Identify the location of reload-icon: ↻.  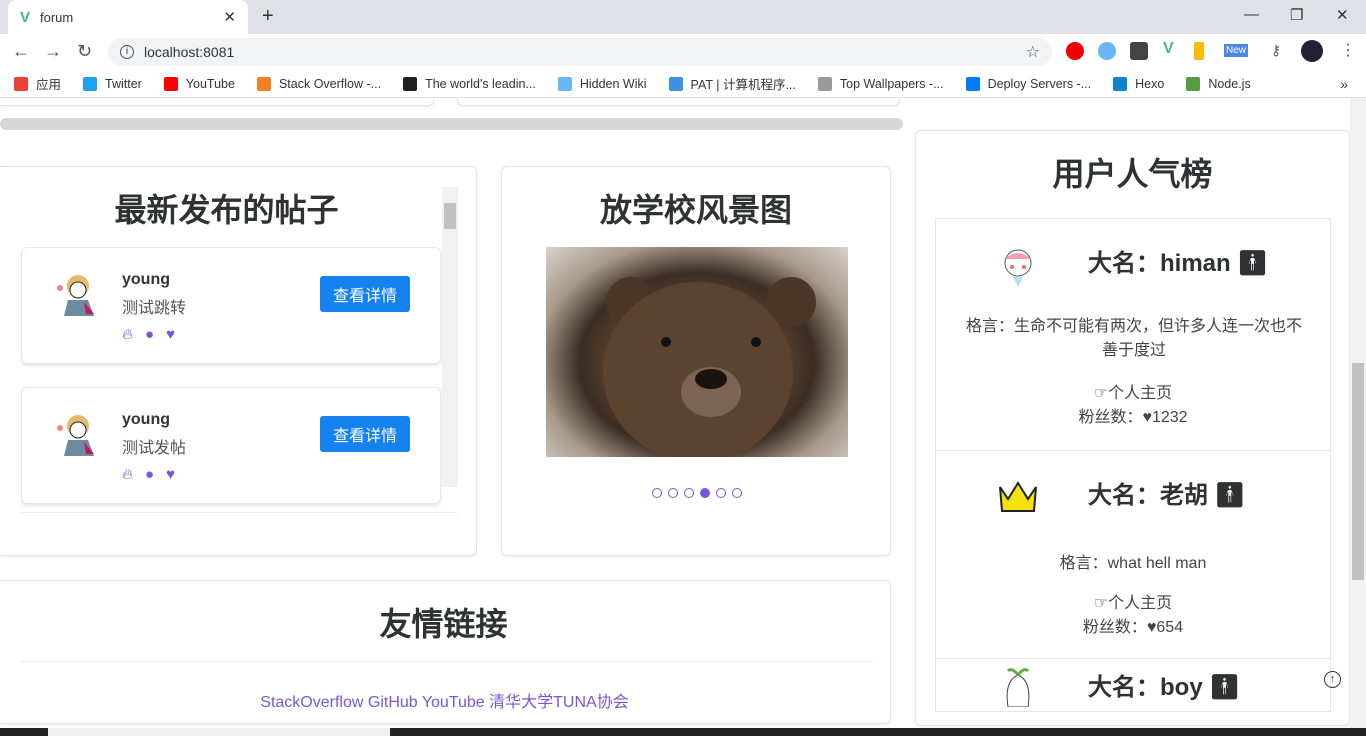
(84, 51).